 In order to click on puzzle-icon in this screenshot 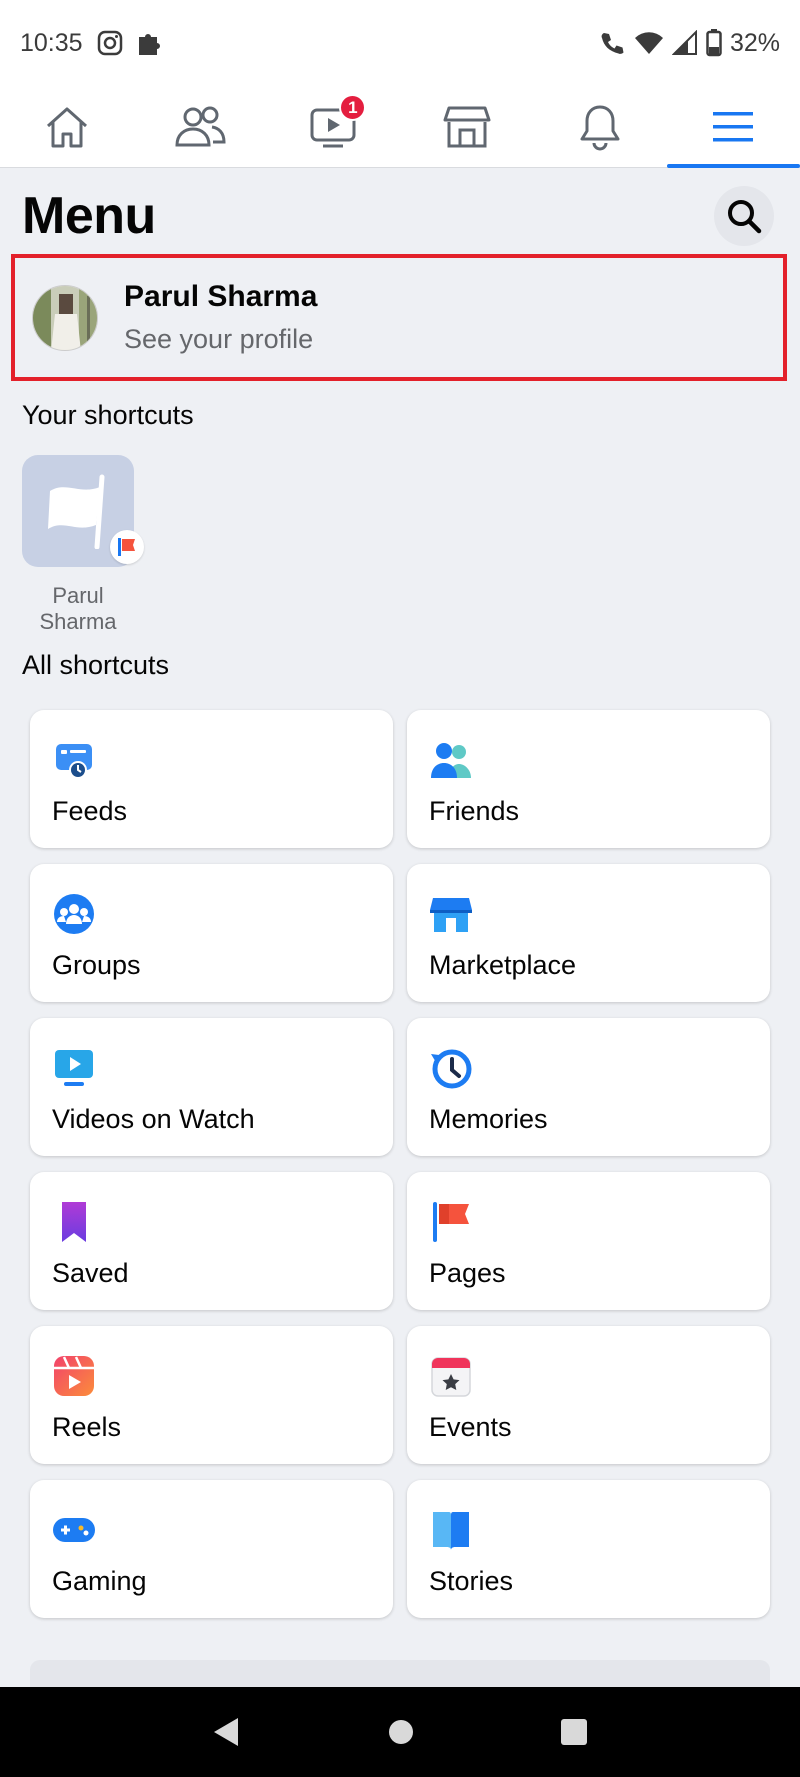, I will do `click(149, 44)`.